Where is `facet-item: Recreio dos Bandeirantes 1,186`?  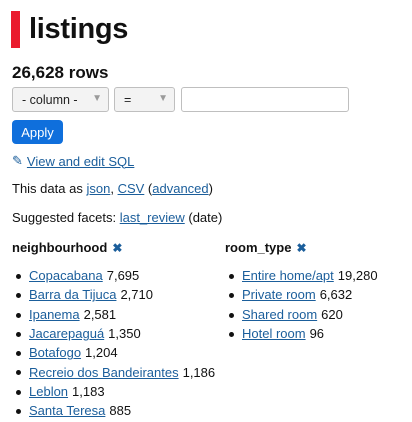
facet-item: Recreio dos Bandeirantes 1,186 is located at coordinates (113, 371).